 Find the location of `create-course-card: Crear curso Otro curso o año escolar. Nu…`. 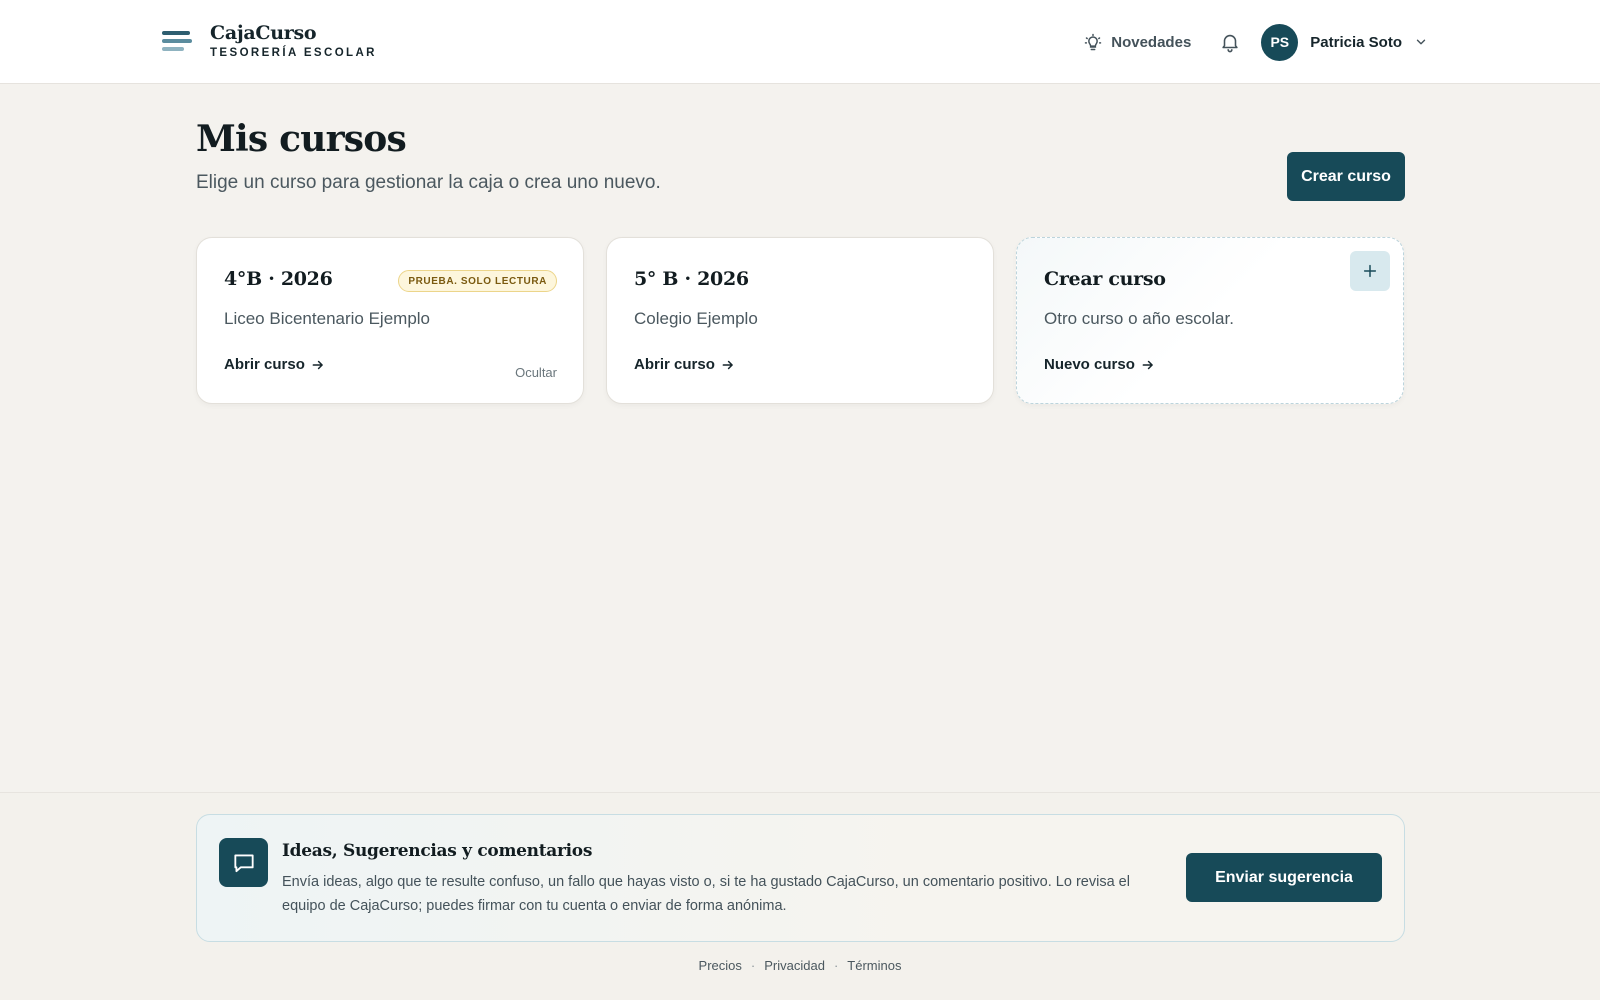

create-course-card: Crear curso Otro curso o año escolar. Nu… is located at coordinates (1210, 320).